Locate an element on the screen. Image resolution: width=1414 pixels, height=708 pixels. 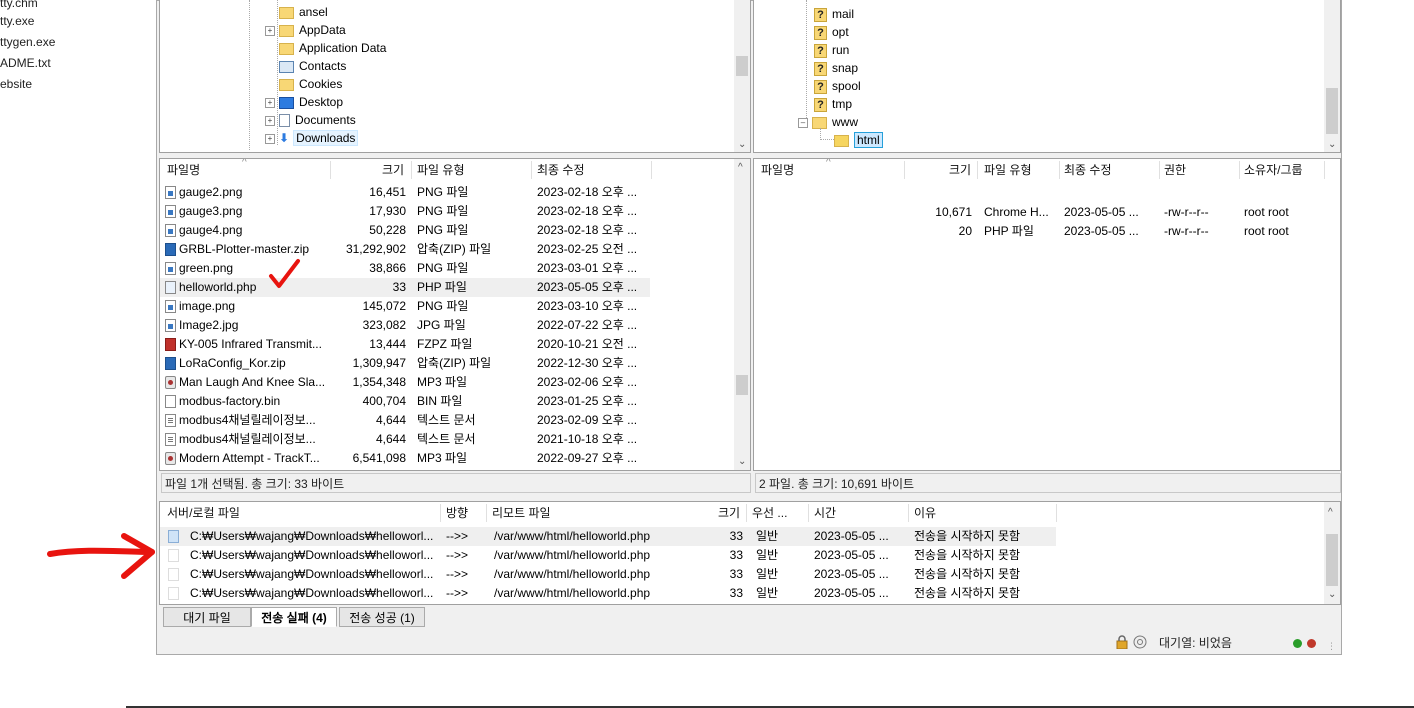
lock-icon is located at coordinates (1122, 642).